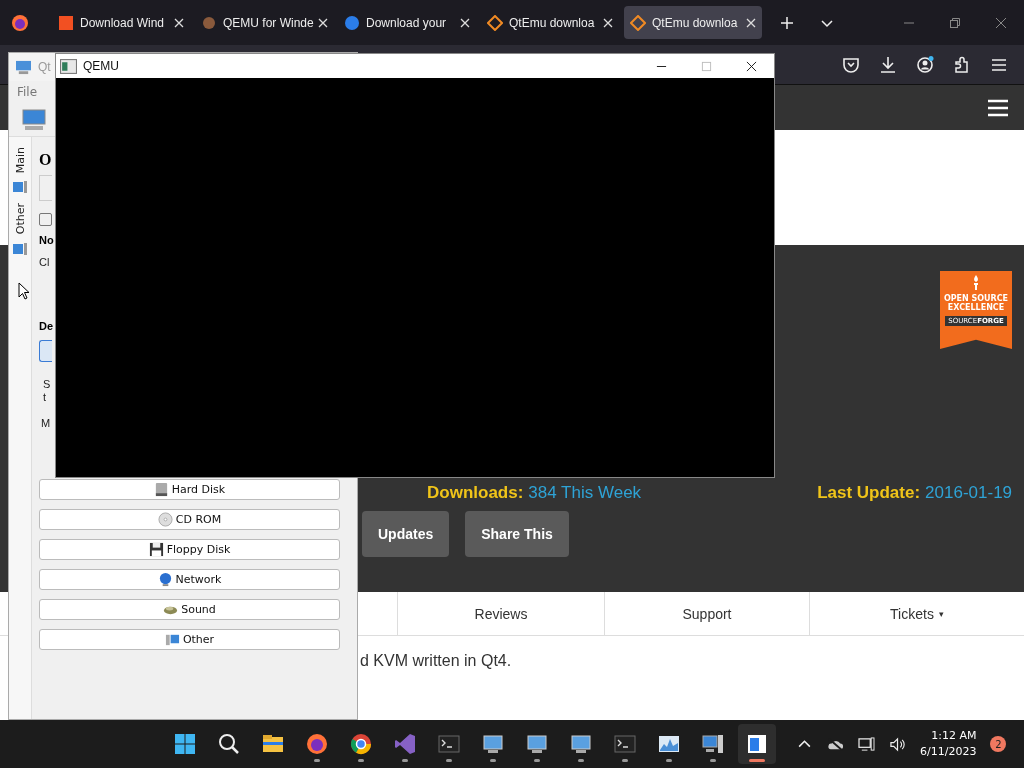  Describe the element at coordinates (264, 22) in the screenshot. I see `browser-tab: QEMU for Winde` at that location.